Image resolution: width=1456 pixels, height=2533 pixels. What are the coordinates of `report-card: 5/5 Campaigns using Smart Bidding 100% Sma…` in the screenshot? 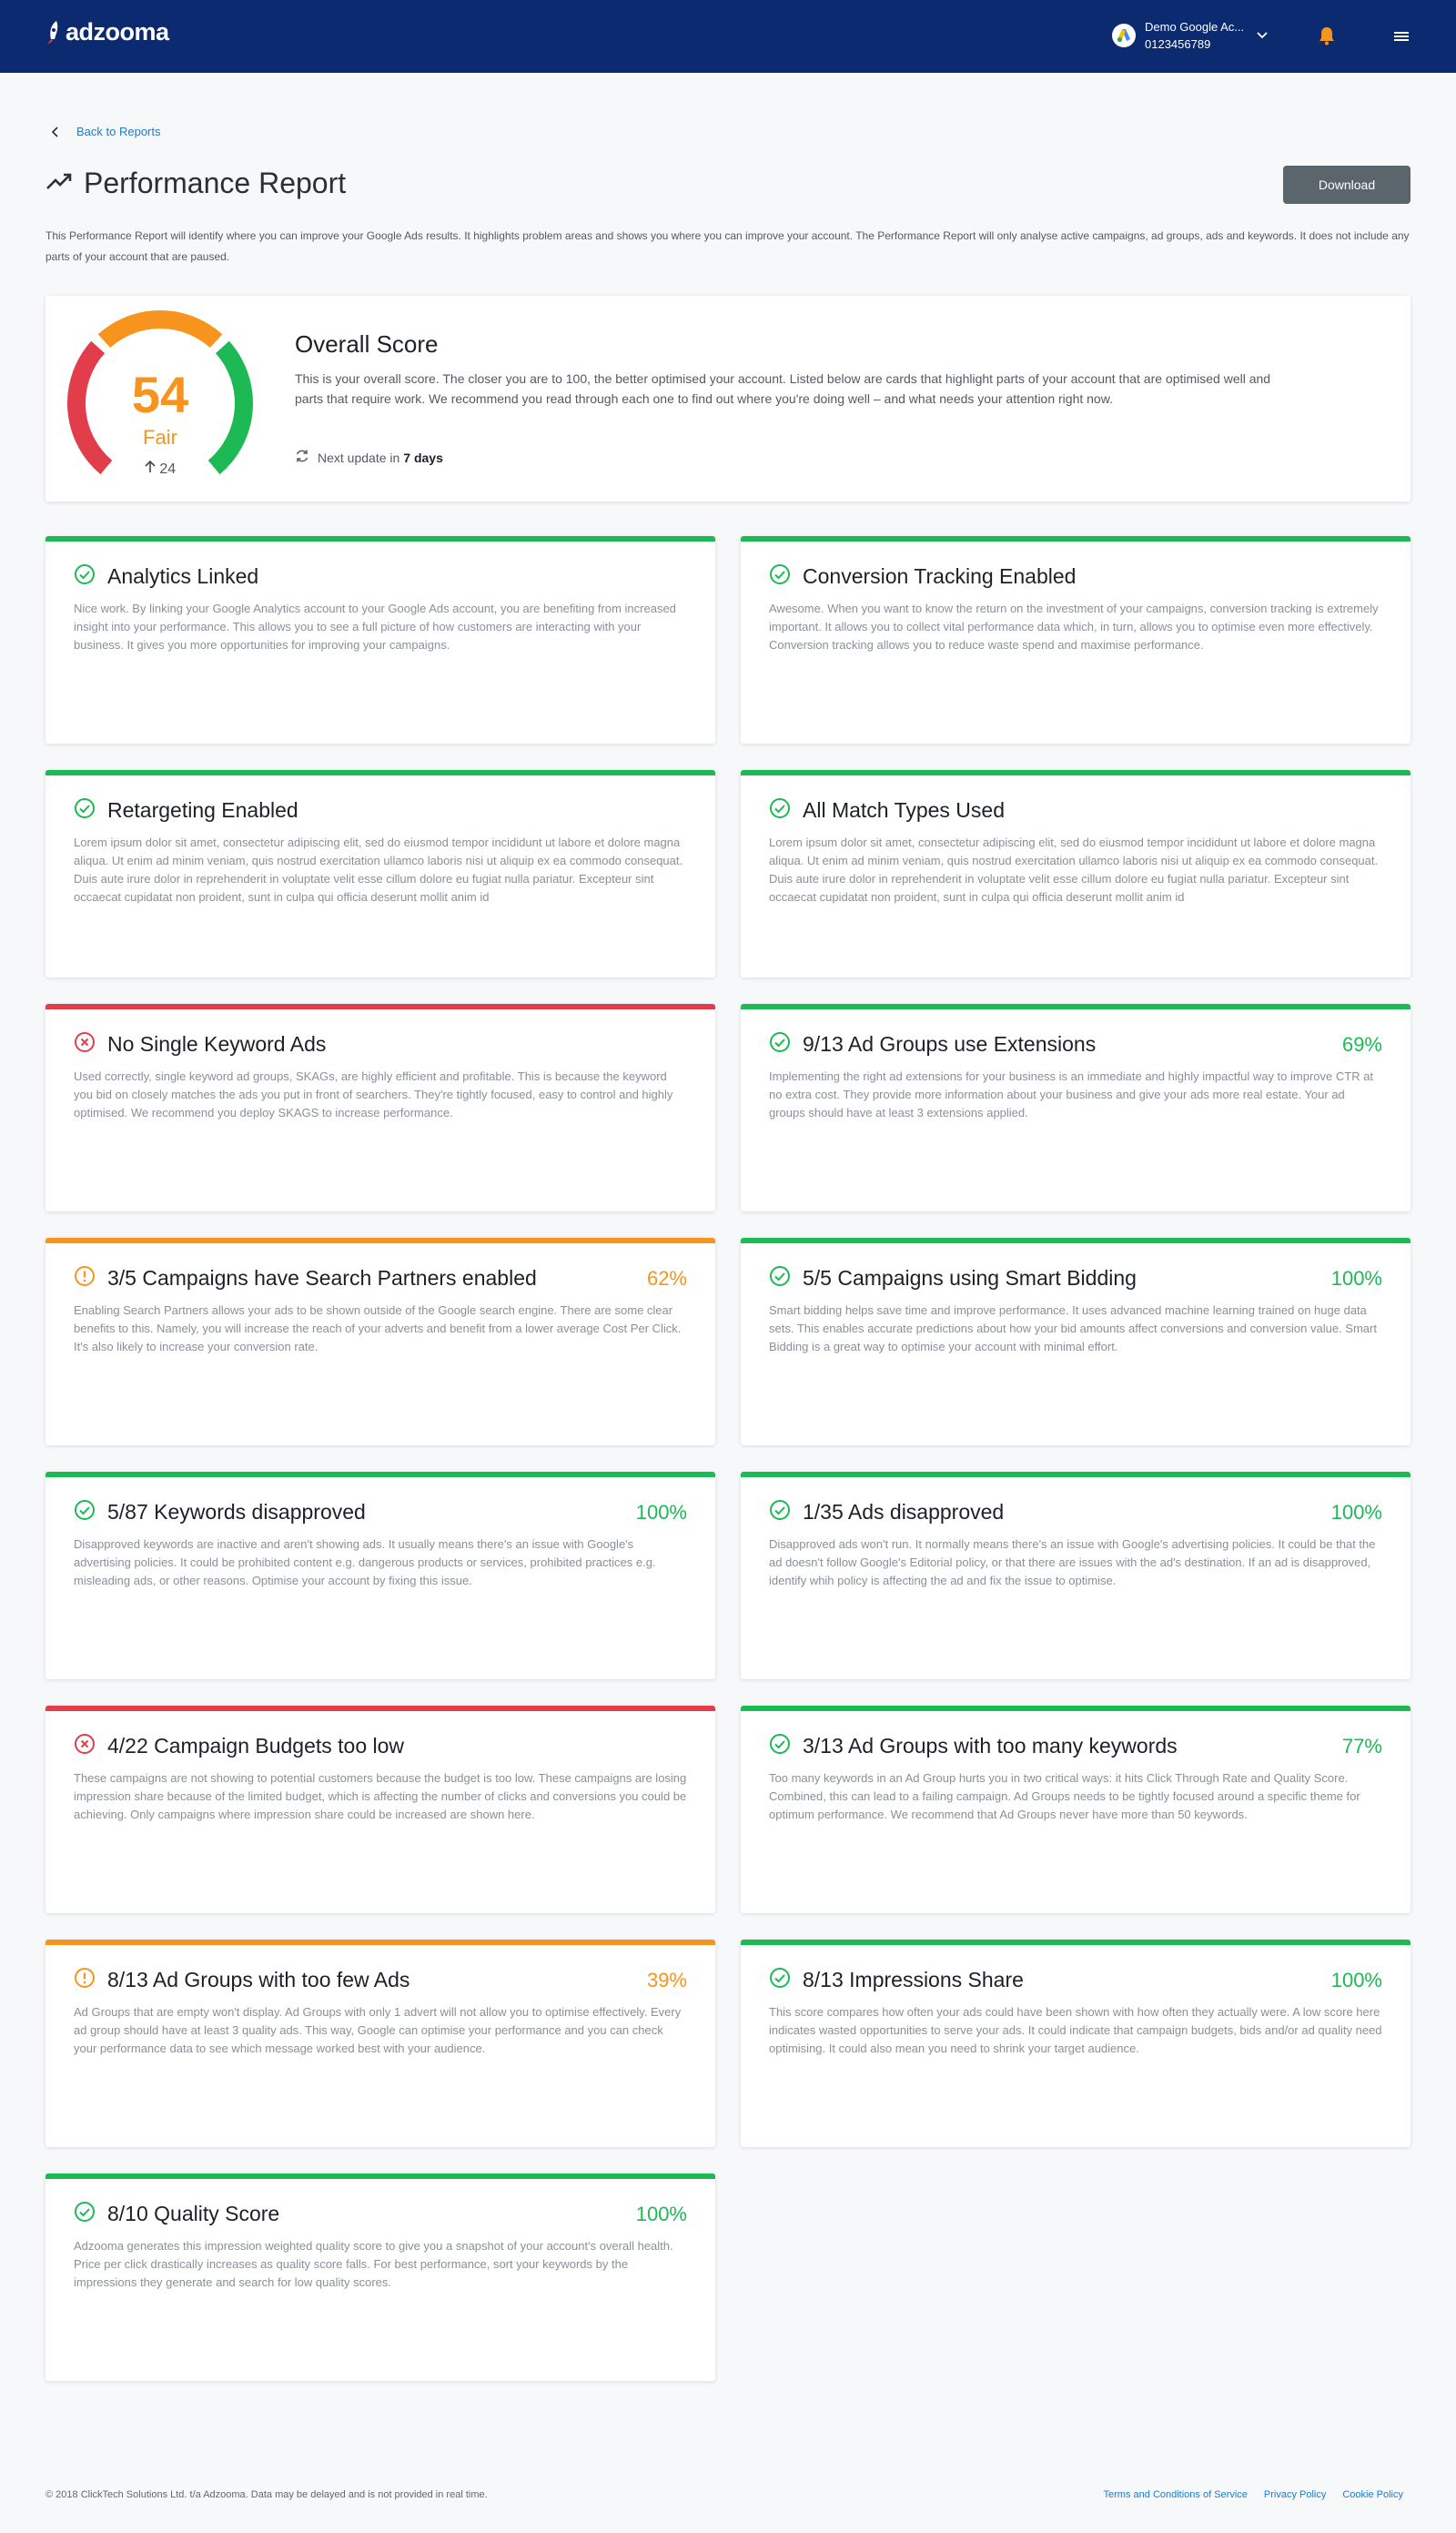 It's located at (1076, 1341).